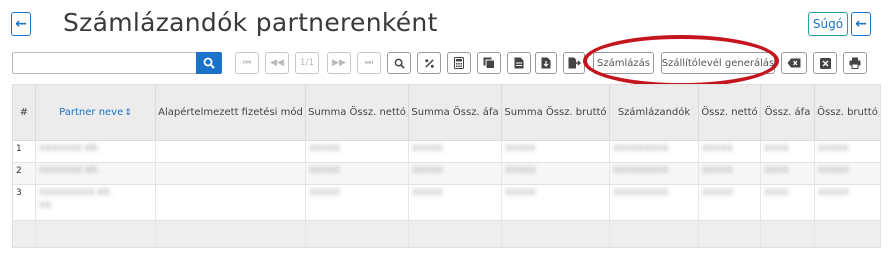 The height and width of the screenshot is (264, 893). I want to click on col-header-to-invoice: Számlázandók, so click(654, 113).